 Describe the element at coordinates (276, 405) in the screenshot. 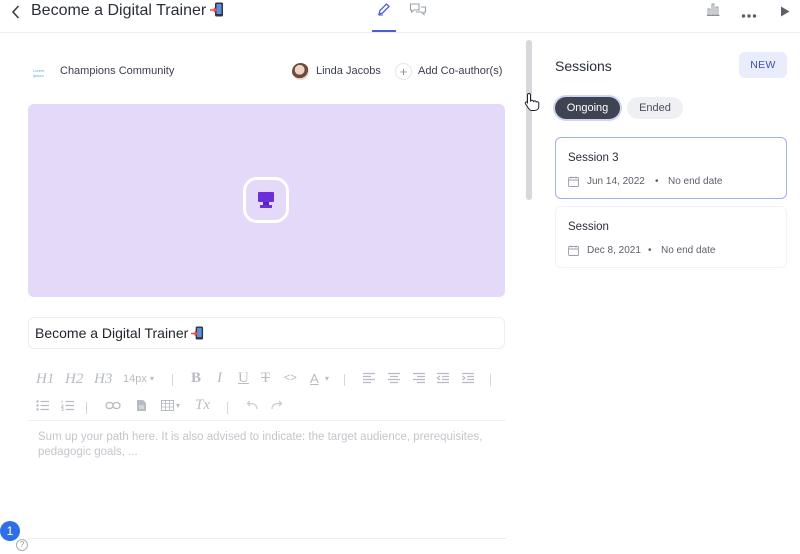

I see `redo-icon` at that location.